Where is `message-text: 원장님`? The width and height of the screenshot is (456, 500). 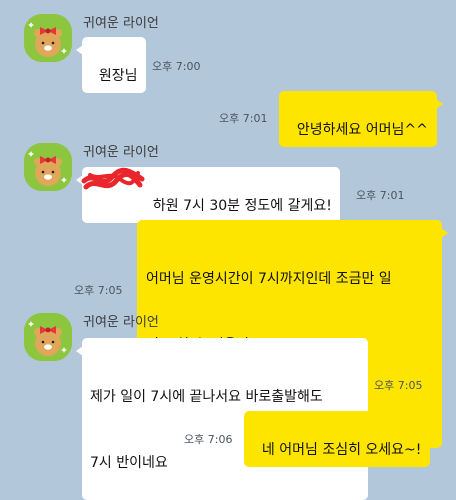
message-text: 원장님 is located at coordinates (118, 76).